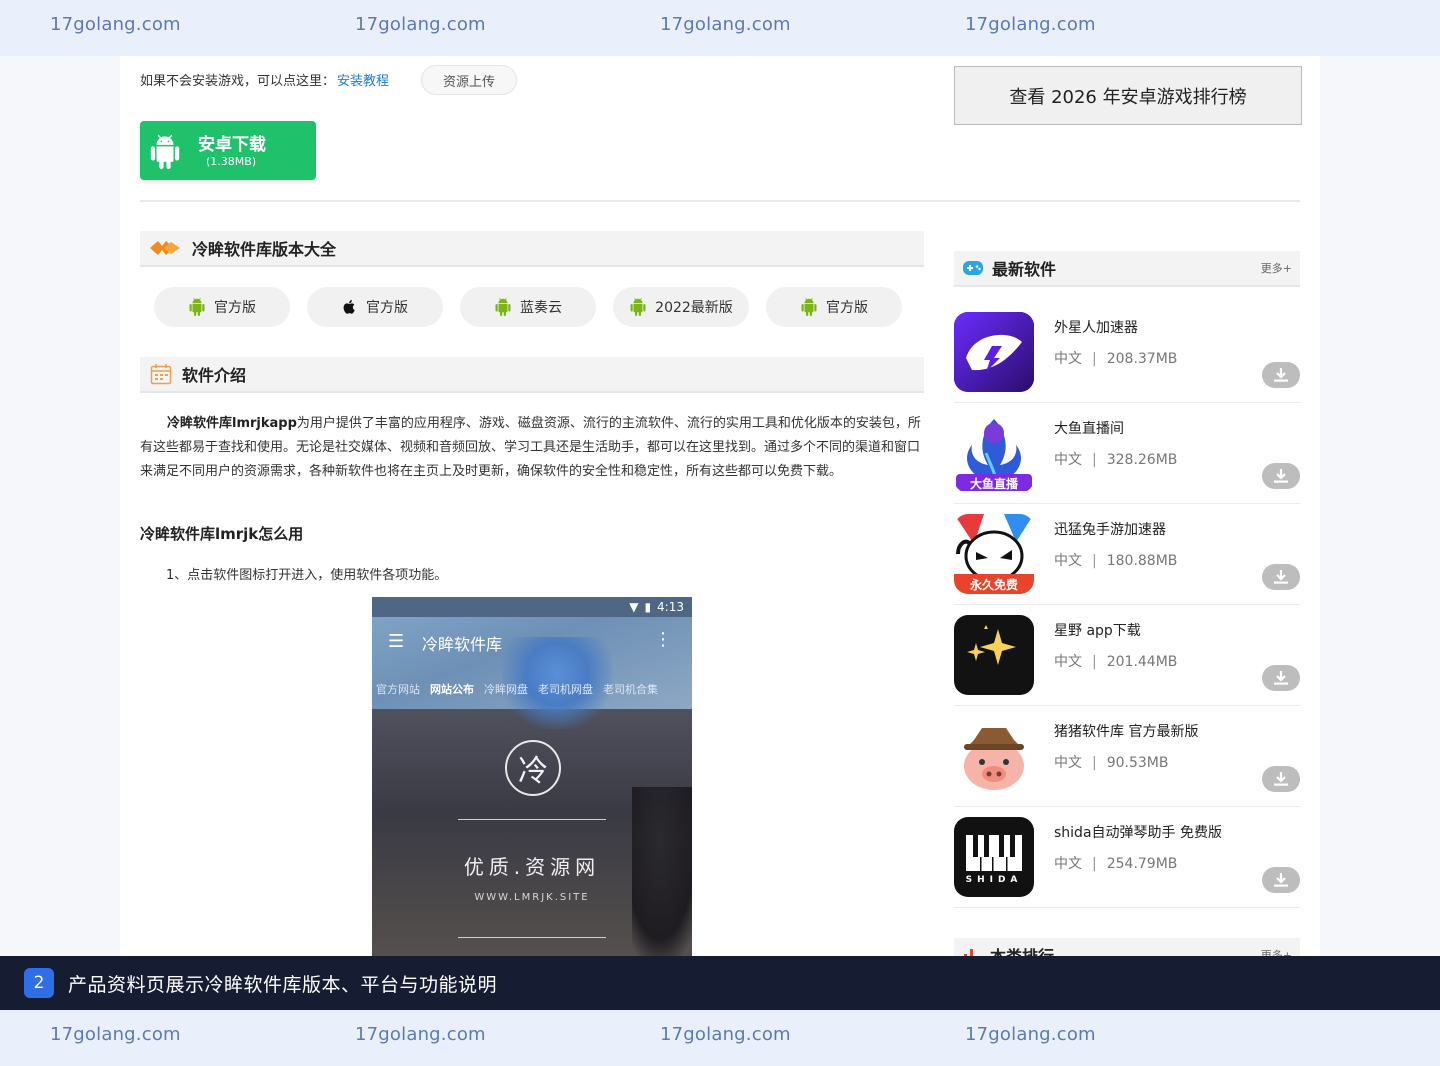 This screenshot has height=1066, width=1440. Describe the element at coordinates (307, 575) in the screenshot. I see `howto-step: 1、点击软件图标打开进入，使用软件各项功能。` at that location.